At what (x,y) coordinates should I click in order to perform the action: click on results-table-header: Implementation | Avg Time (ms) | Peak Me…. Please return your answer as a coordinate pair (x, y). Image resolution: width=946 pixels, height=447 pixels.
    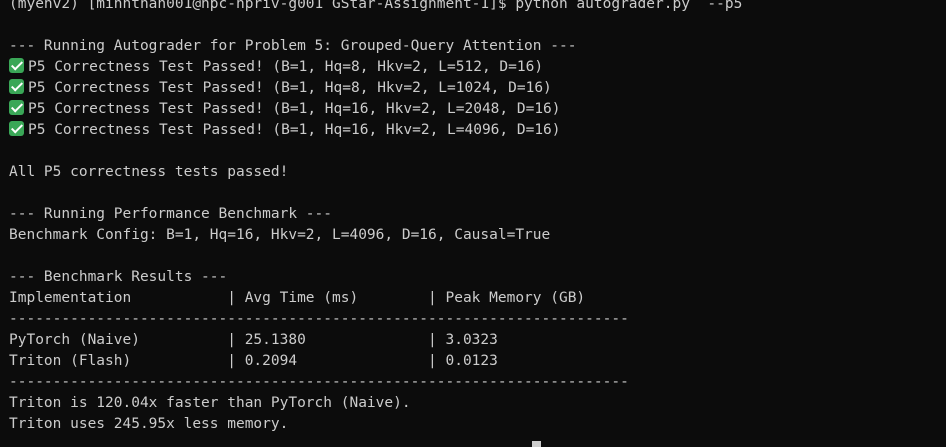
    Looking at the image, I should click on (297, 298).